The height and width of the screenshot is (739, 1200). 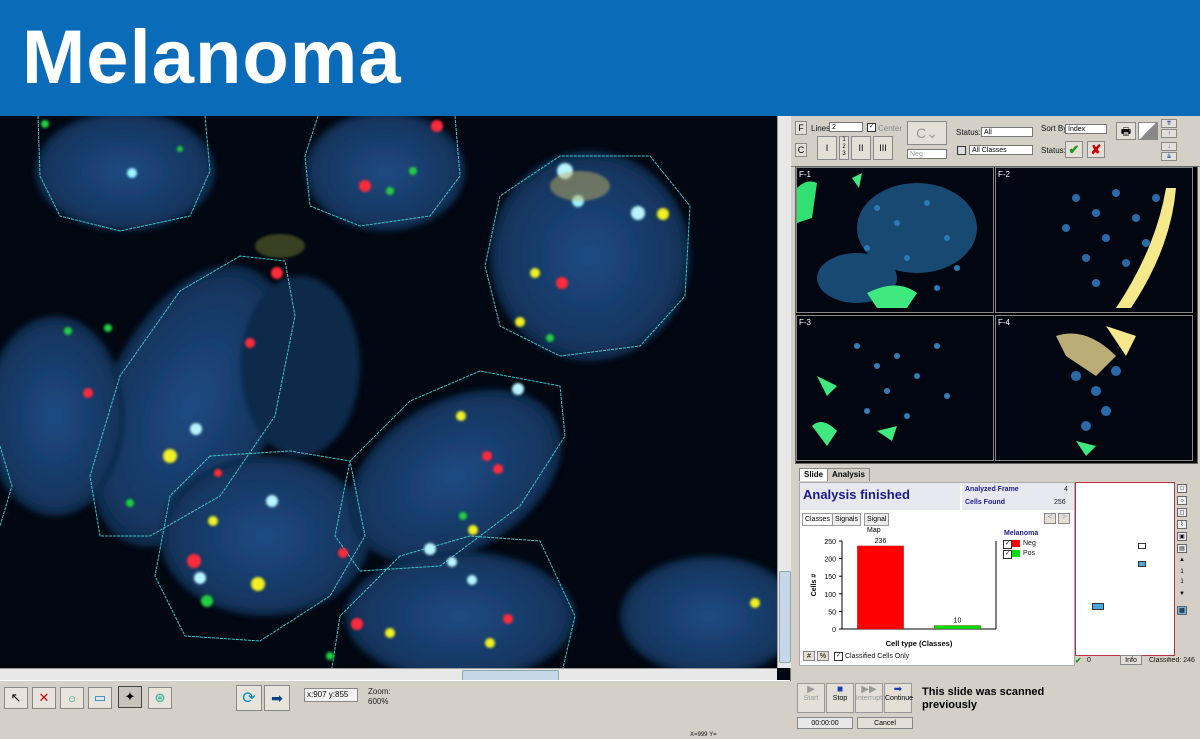 I want to click on rectangle-tool-icon: ▭, so click(x=100, y=698).